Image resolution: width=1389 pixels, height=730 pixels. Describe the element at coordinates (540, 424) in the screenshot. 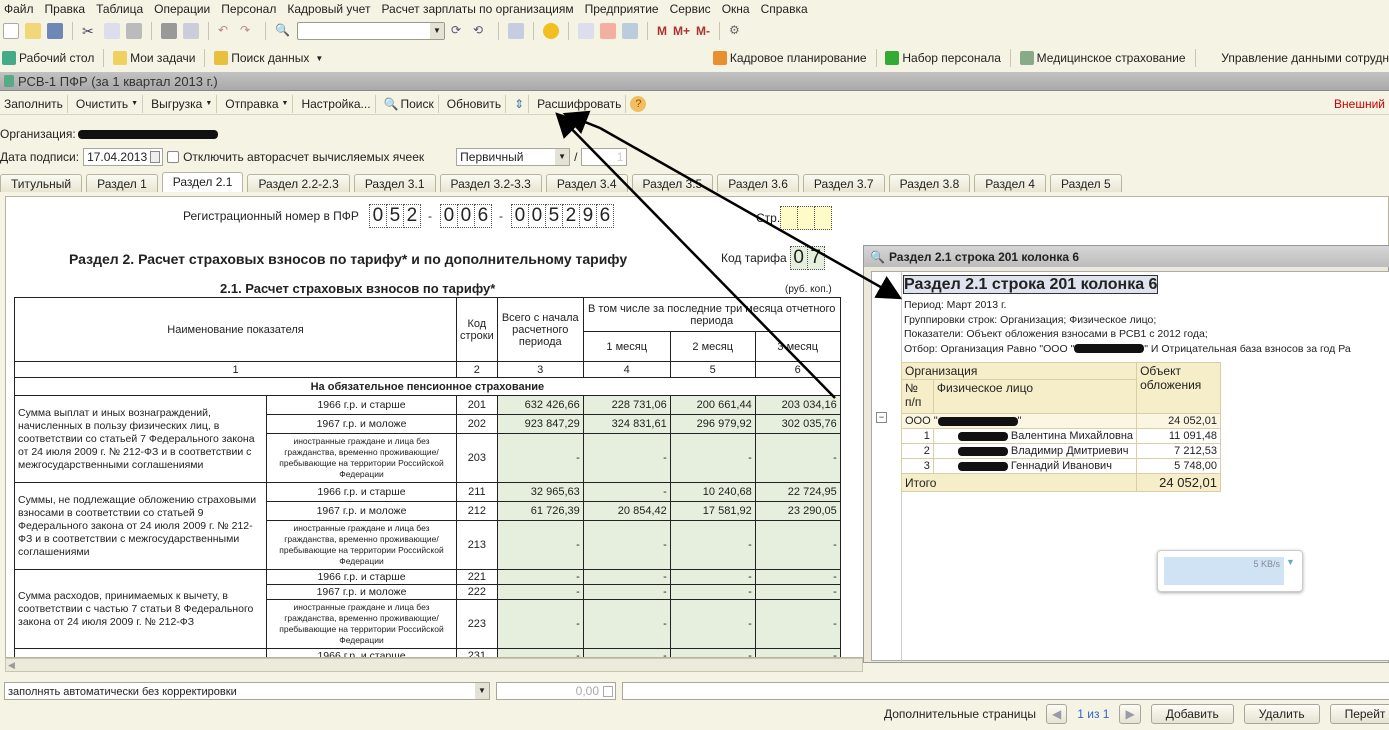

I see `value-cell: 923 847,29` at that location.